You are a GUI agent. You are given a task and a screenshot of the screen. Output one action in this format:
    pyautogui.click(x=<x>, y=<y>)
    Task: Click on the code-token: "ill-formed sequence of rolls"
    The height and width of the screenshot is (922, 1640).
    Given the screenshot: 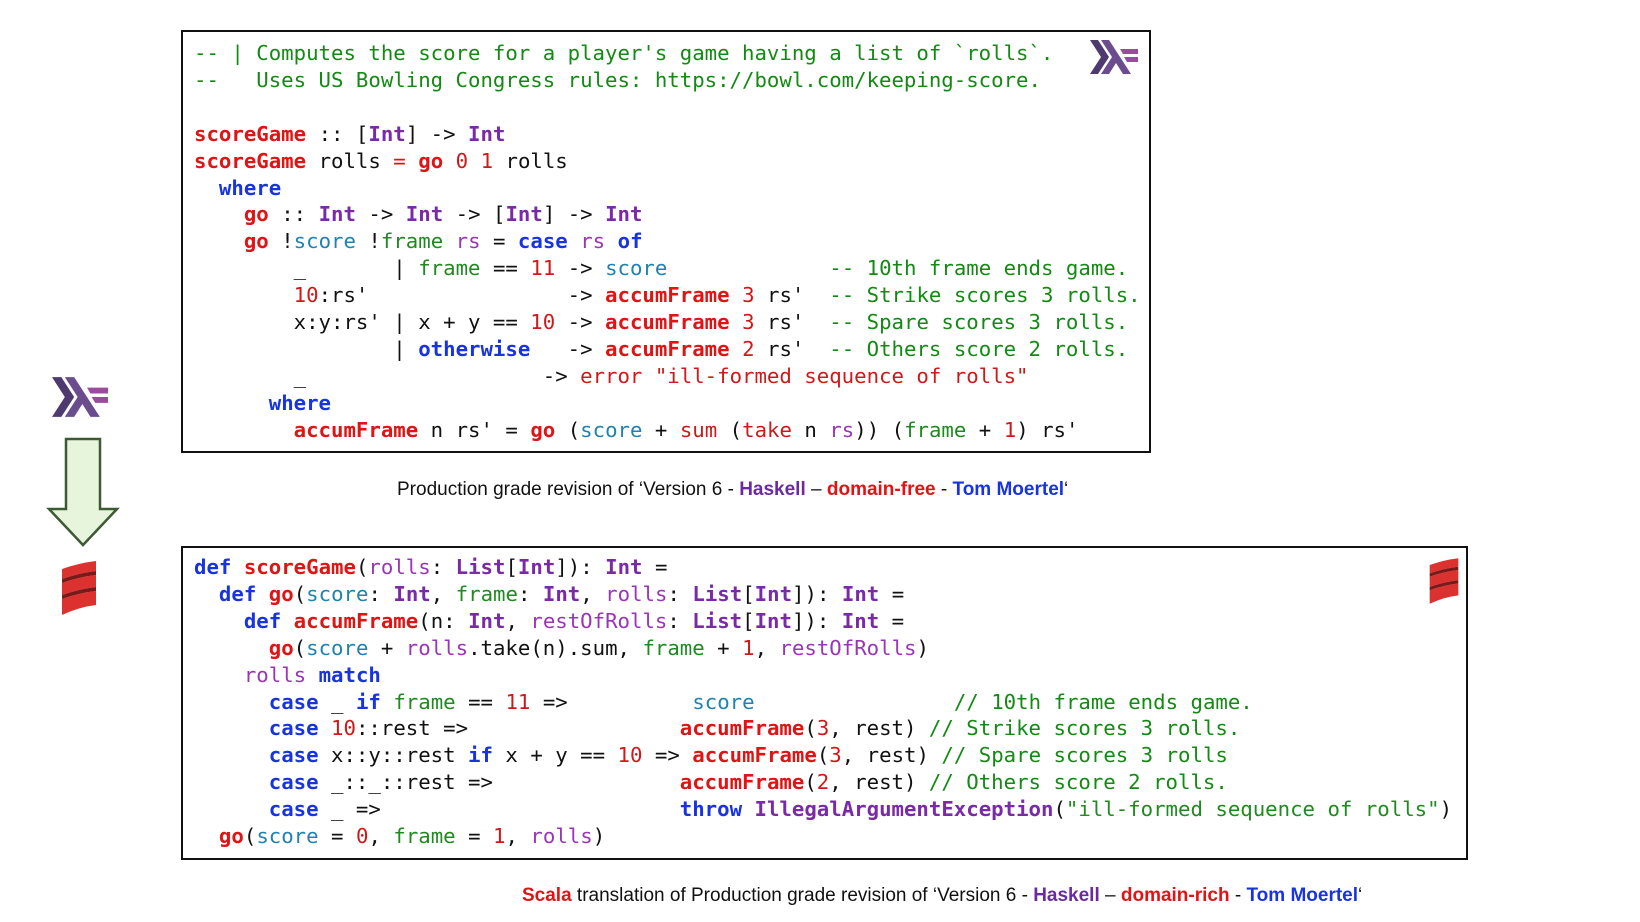 What is the action you would take?
    pyautogui.click(x=1252, y=809)
    